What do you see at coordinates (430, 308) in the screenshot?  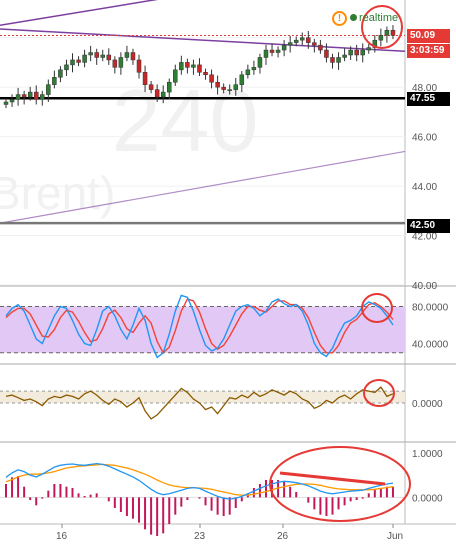 I see `stoch-tick-label: 80.0000` at bounding box center [430, 308].